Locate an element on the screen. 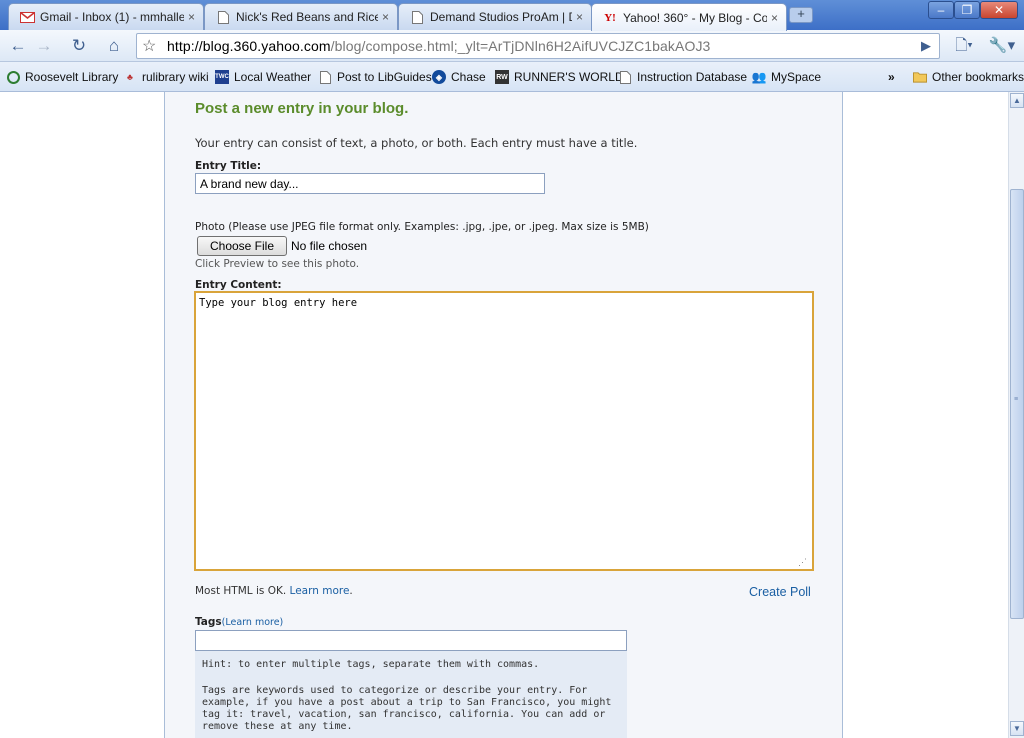 The width and height of the screenshot is (1024, 738). resize-grip-icon: ⋰ is located at coordinates (802, 562).